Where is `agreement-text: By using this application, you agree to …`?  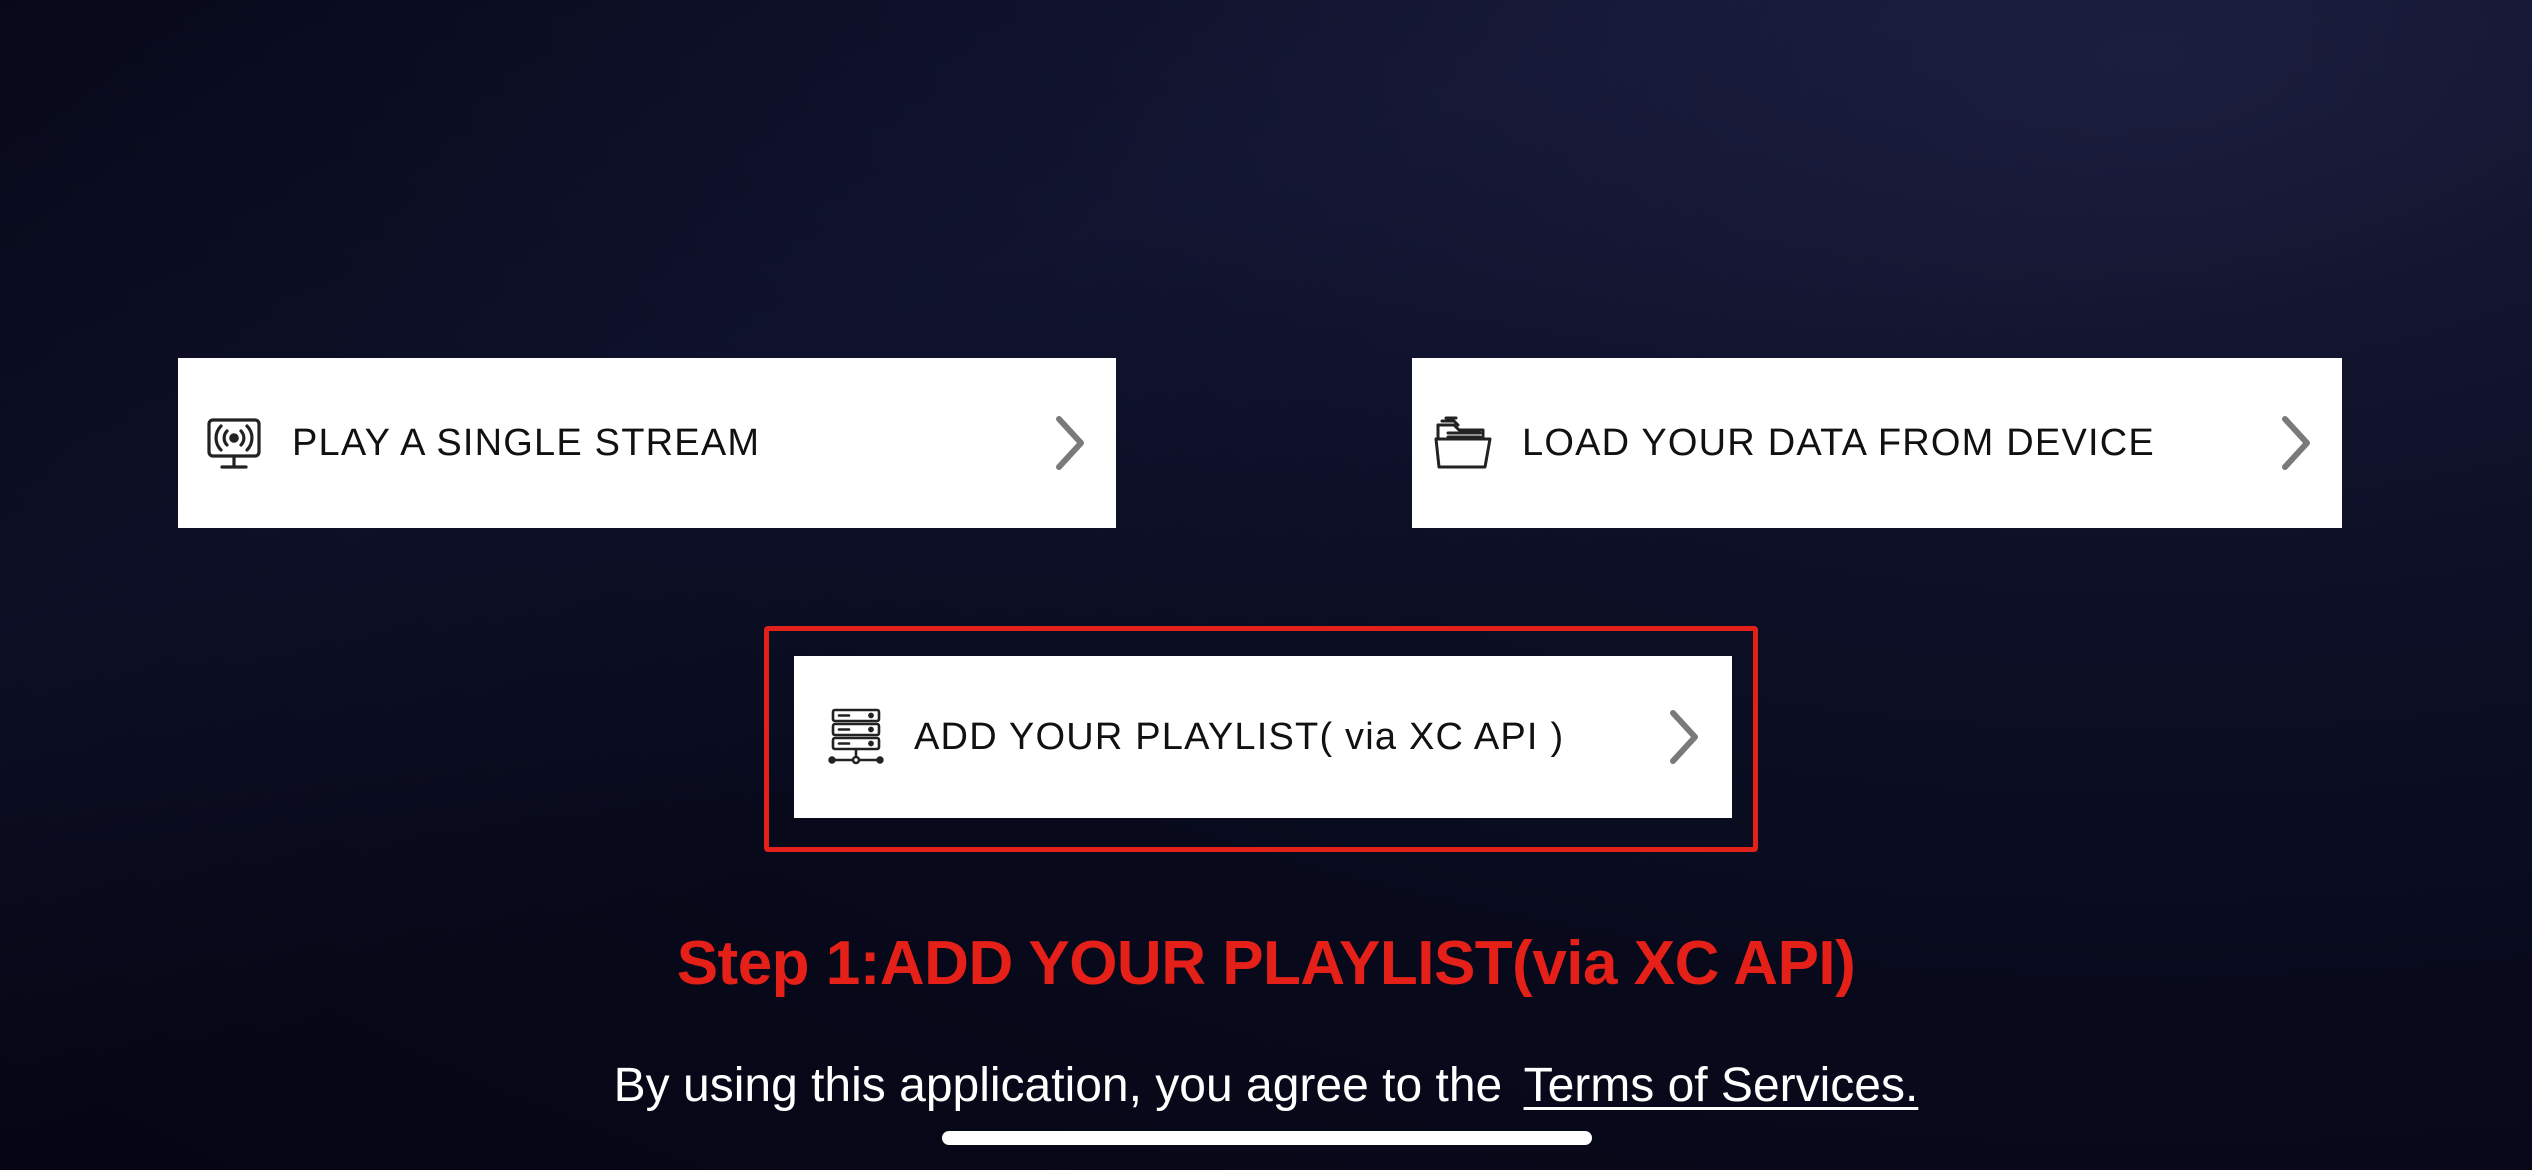
agreement-text: By using this application, you agree to … is located at coordinates (1058, 1085).